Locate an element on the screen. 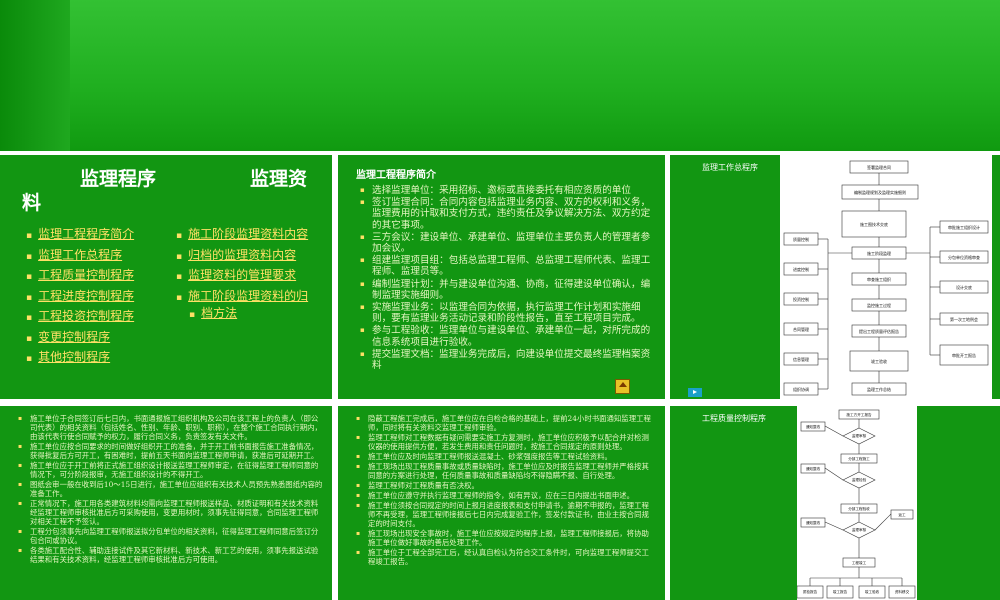 The width and height of the screenshot is (1000, 600). link-item: 工程进度控制程序 is located at coordinates (80, 297).